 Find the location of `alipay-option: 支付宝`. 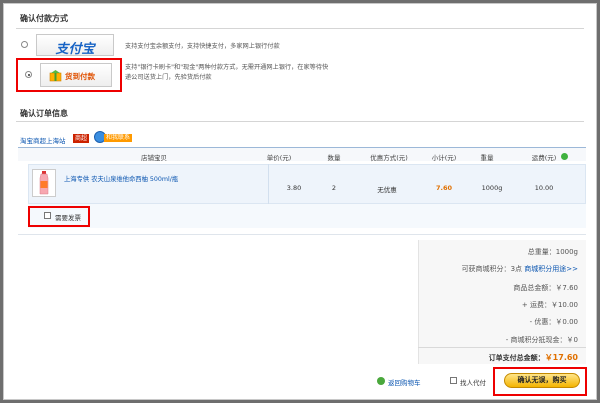

alipay-option: 支付宝 is located at coordinates (75, 45).